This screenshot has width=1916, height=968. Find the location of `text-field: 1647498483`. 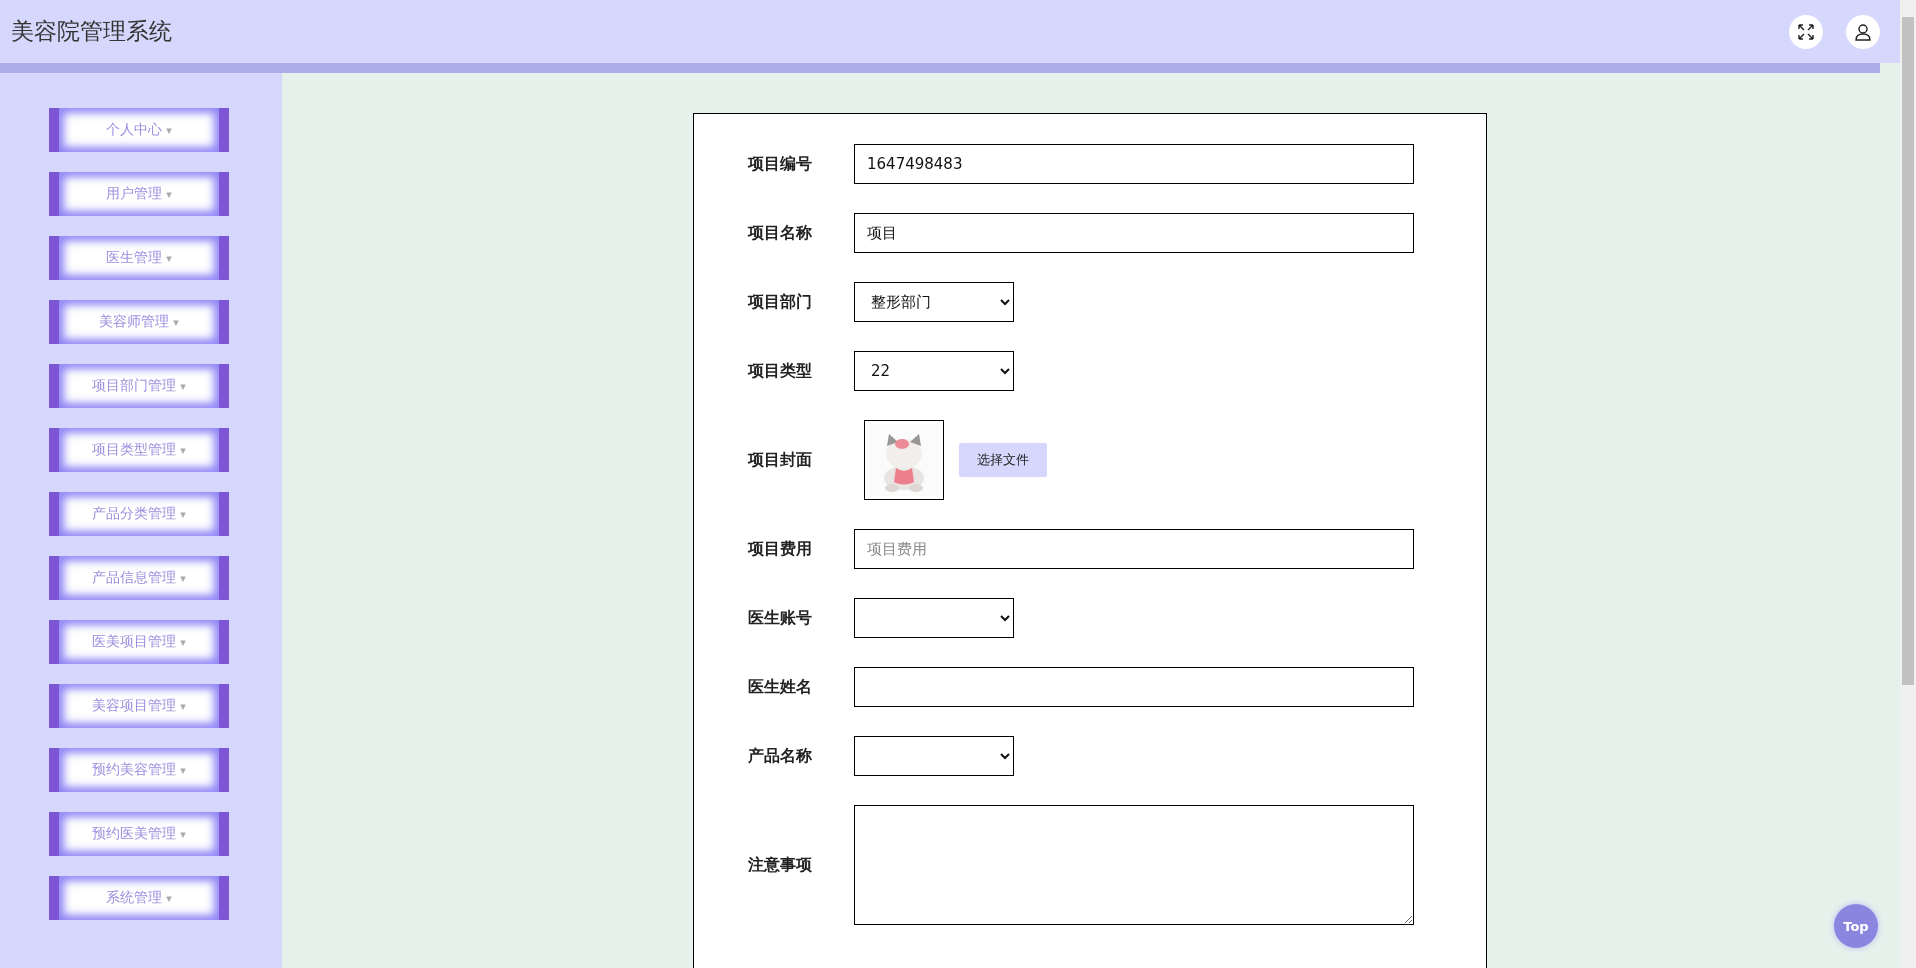

text-field: 1647498483 is located at coordinates (1134, 164).